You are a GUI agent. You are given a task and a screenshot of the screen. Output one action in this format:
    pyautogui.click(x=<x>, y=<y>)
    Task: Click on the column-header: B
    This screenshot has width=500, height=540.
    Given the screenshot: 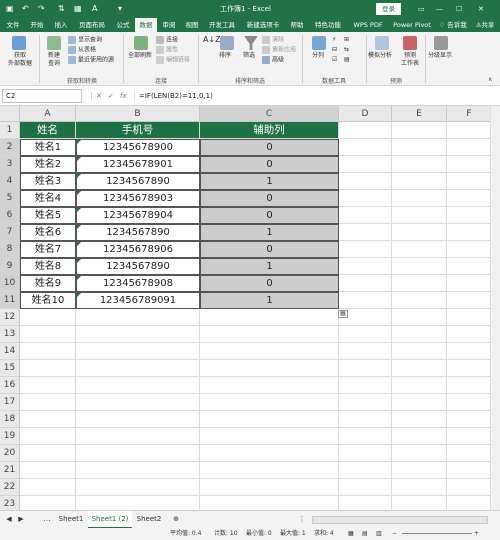 What is the action you would take?
    pyautogui.click(x=138, y=114)
    